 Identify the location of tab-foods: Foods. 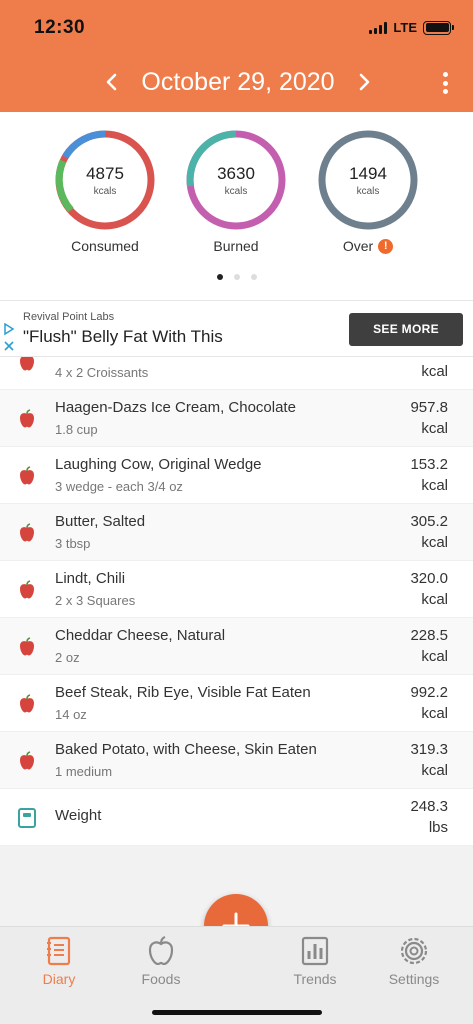
(161, 961).